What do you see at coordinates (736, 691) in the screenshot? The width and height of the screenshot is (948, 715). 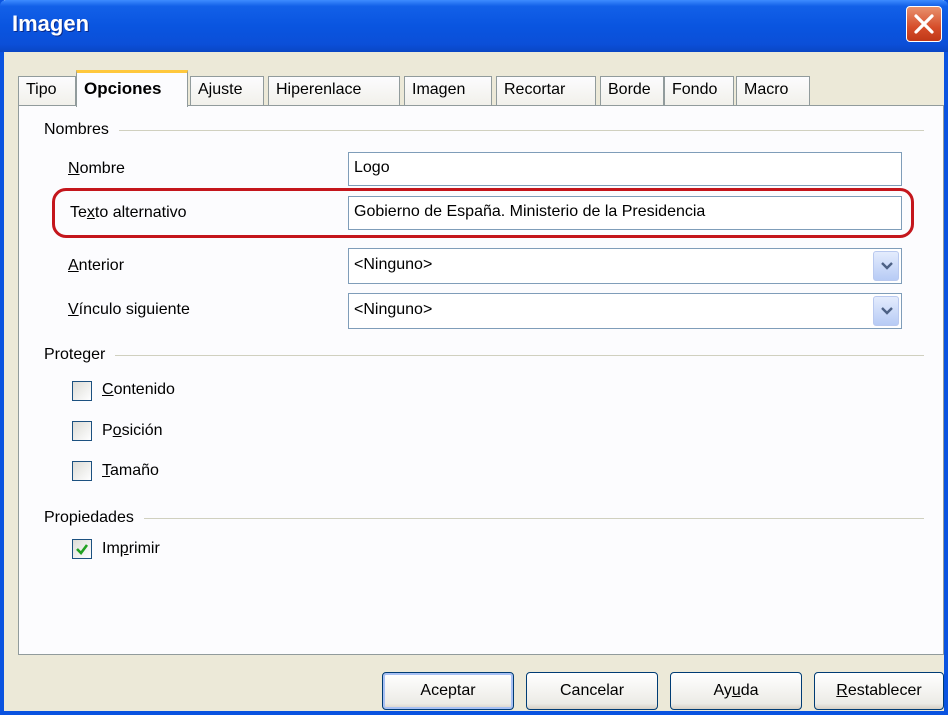 I see `ayuda-button: Ayuda` at bounding box center [736, 691].